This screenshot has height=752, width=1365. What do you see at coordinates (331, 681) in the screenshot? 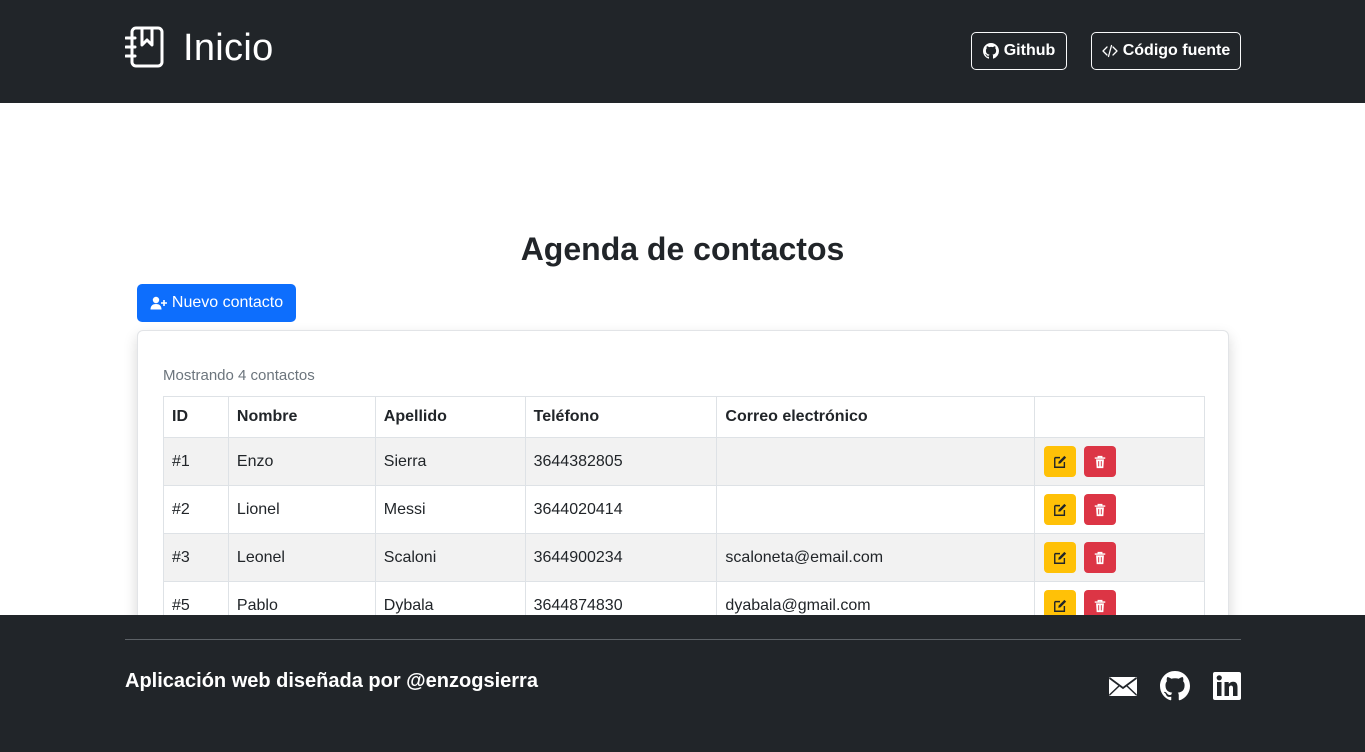
I see `footer-credits: Aplicación web diseñada por @enzogsierra` at bounding box center [331, 681].